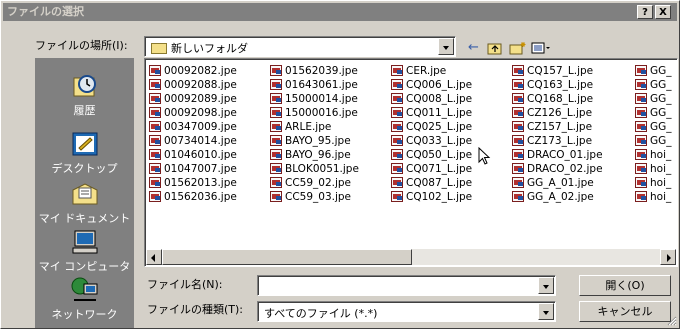 Image resolution: width=686 pixels, height=329 pixels. What do you see at coordinates (431, 71) in the screenshot?
I see `file-item: CER.jpe` at bounding box center [431, 71].